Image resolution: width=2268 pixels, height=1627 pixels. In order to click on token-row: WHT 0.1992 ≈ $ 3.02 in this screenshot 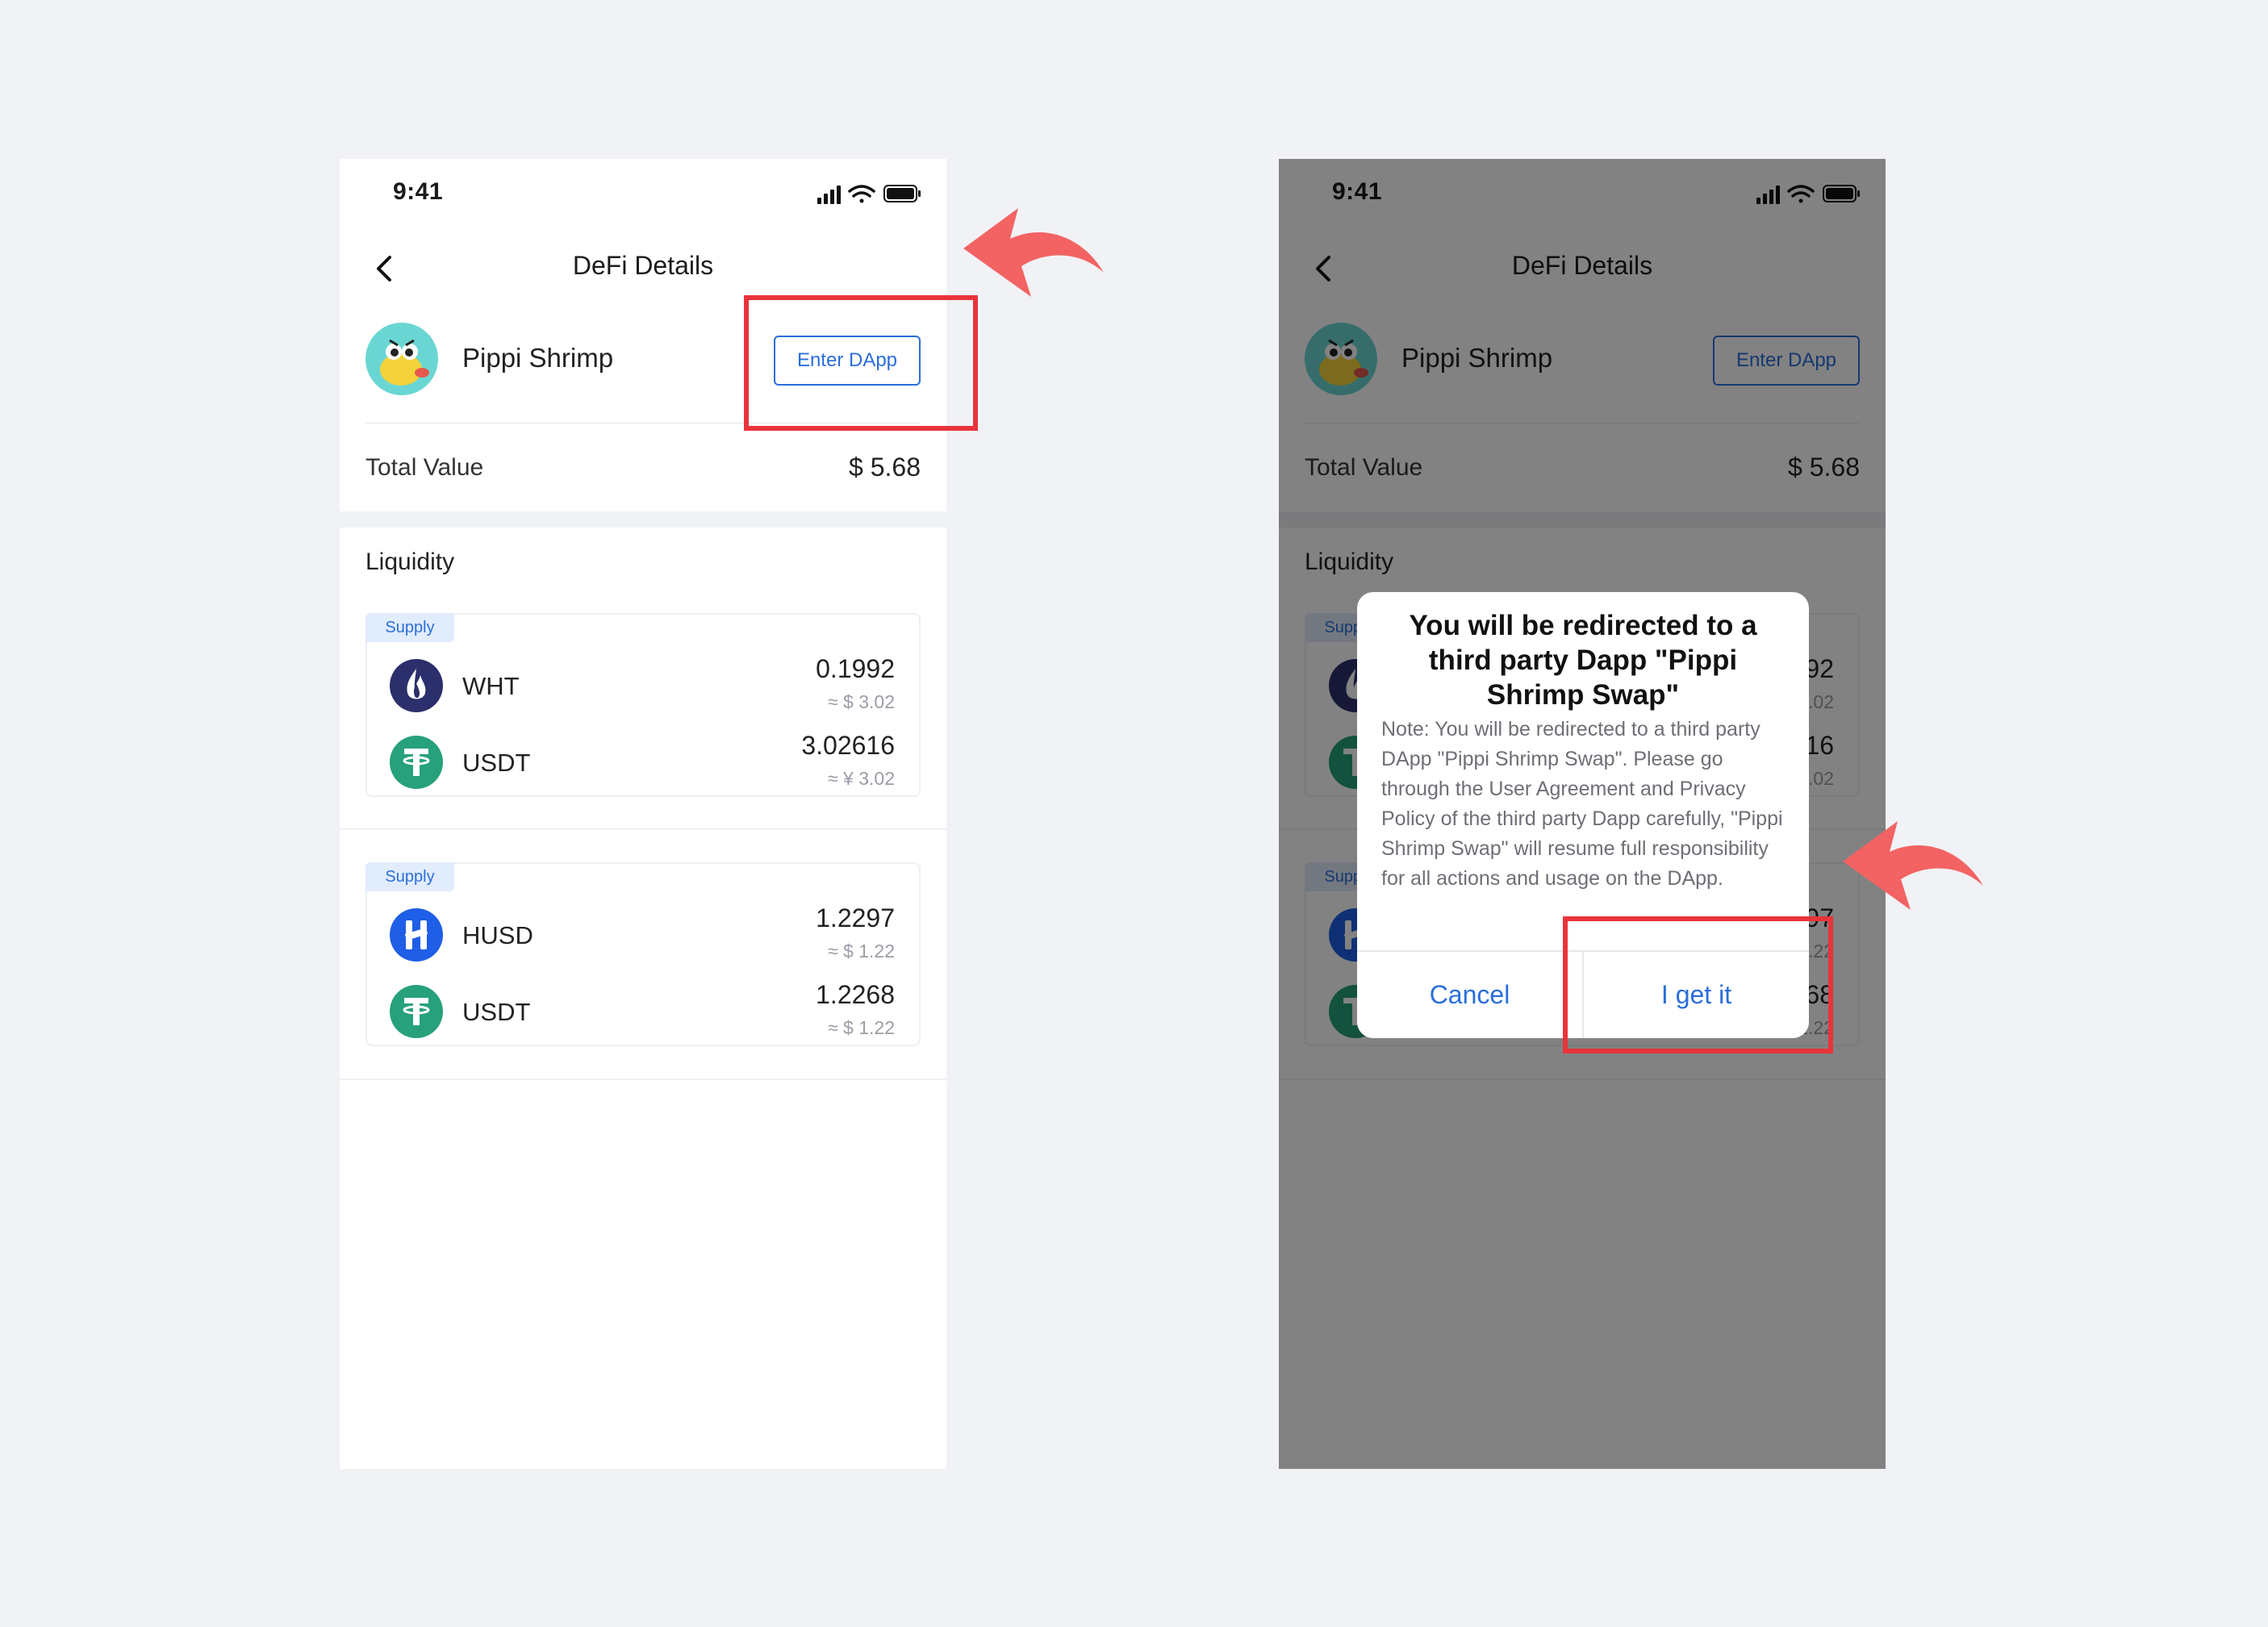, I will do `click(642, 685)`.